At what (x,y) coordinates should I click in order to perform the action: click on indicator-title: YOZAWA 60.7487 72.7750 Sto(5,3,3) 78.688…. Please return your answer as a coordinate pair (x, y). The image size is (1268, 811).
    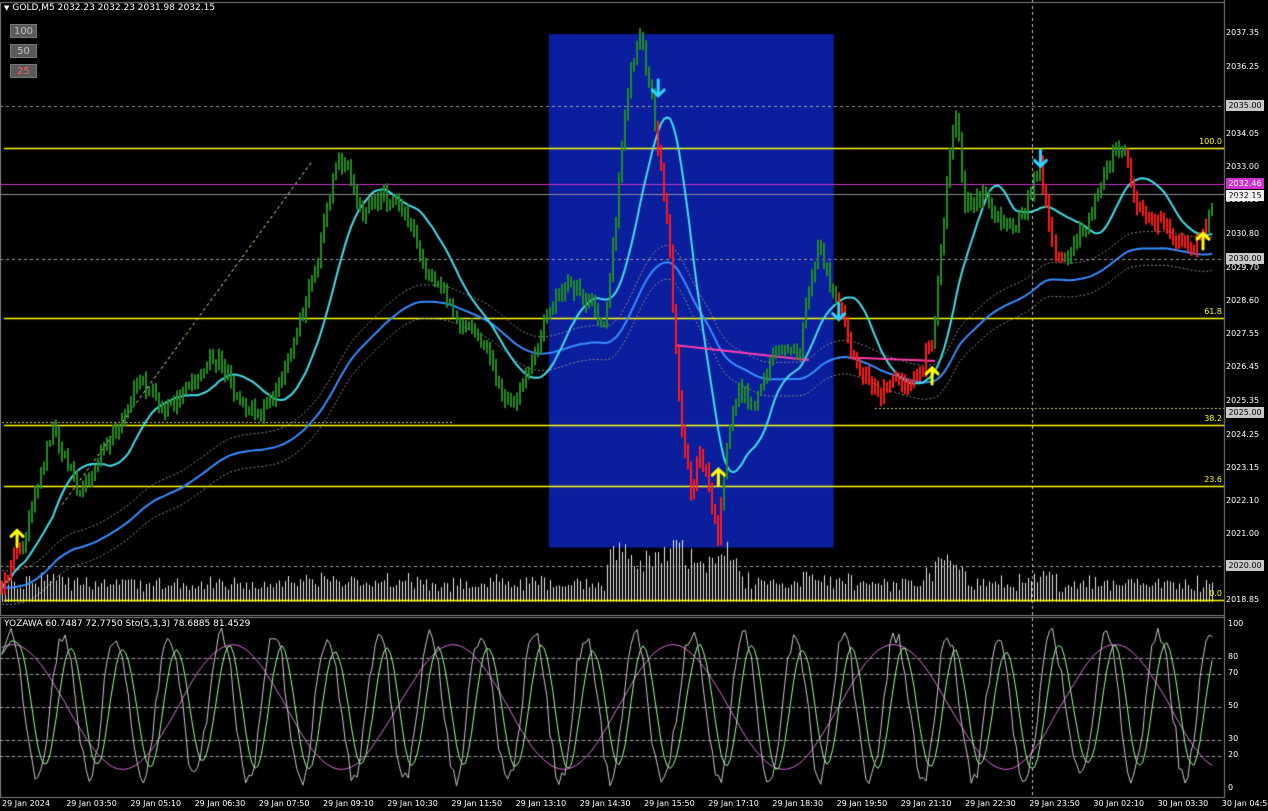
    Looking at the image, I should click on (127, 624).